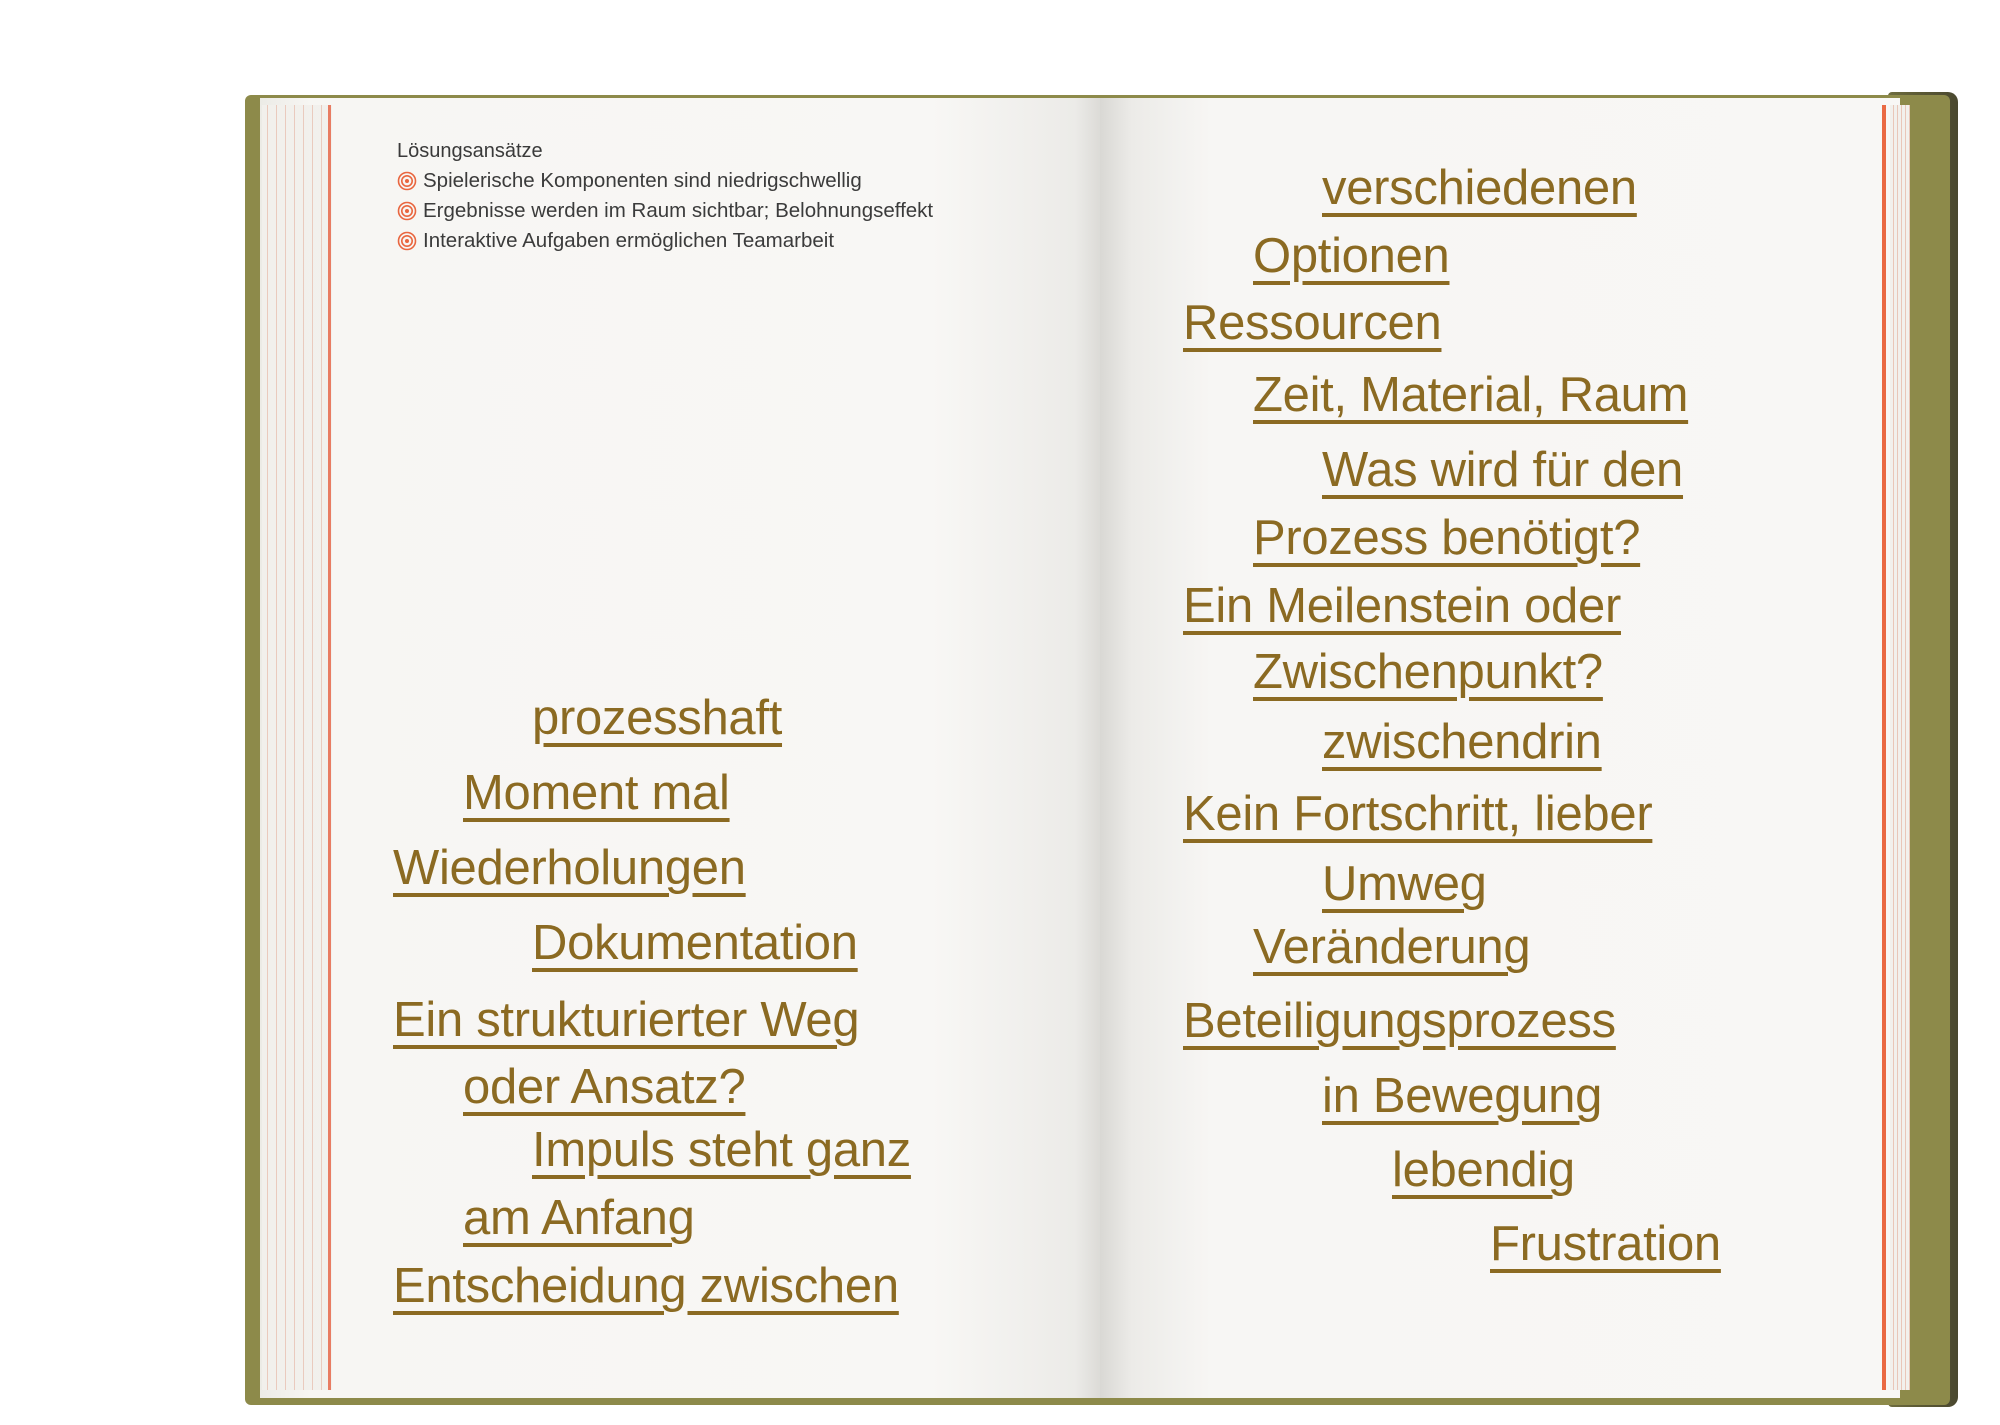  I want to click on word-in-bewegung: in Bewegung, so click(1462, 1096).